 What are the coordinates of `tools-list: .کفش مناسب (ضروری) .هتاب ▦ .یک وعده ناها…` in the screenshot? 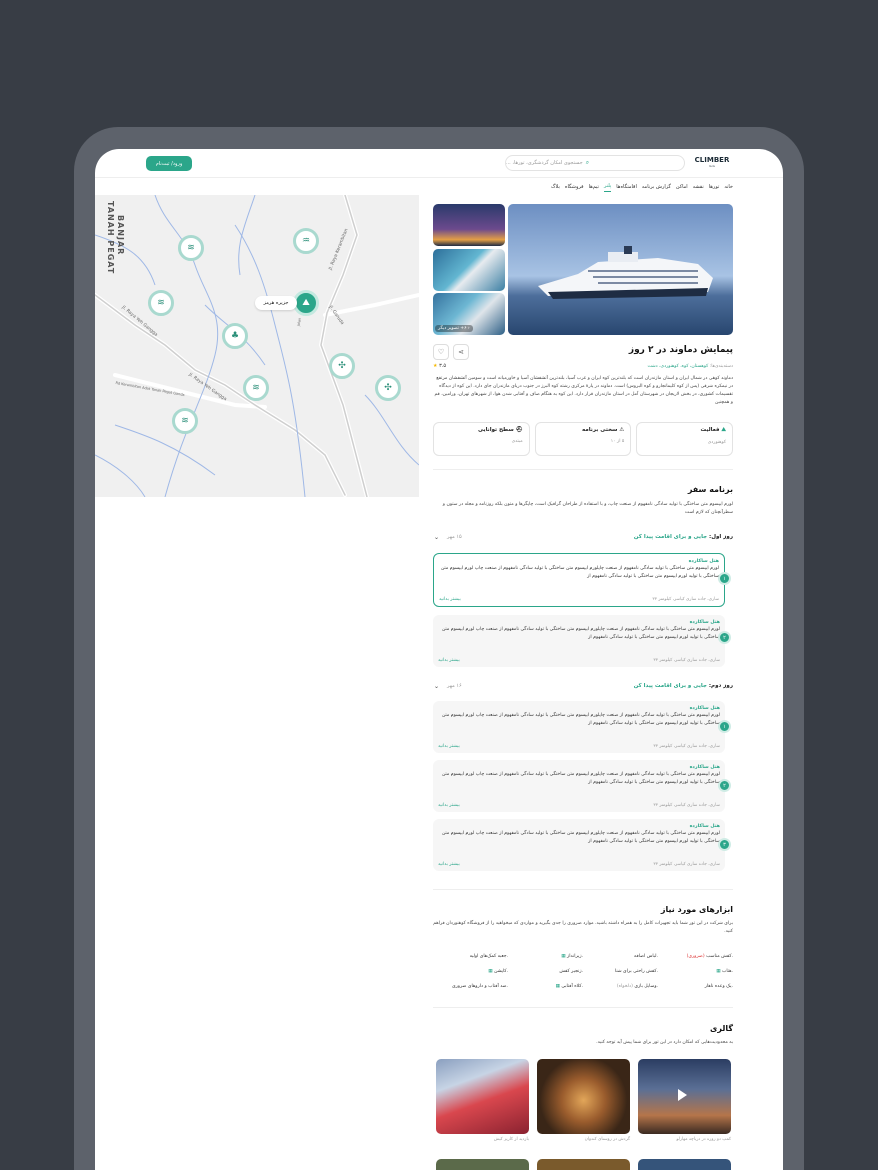 It's located at (583, 974).